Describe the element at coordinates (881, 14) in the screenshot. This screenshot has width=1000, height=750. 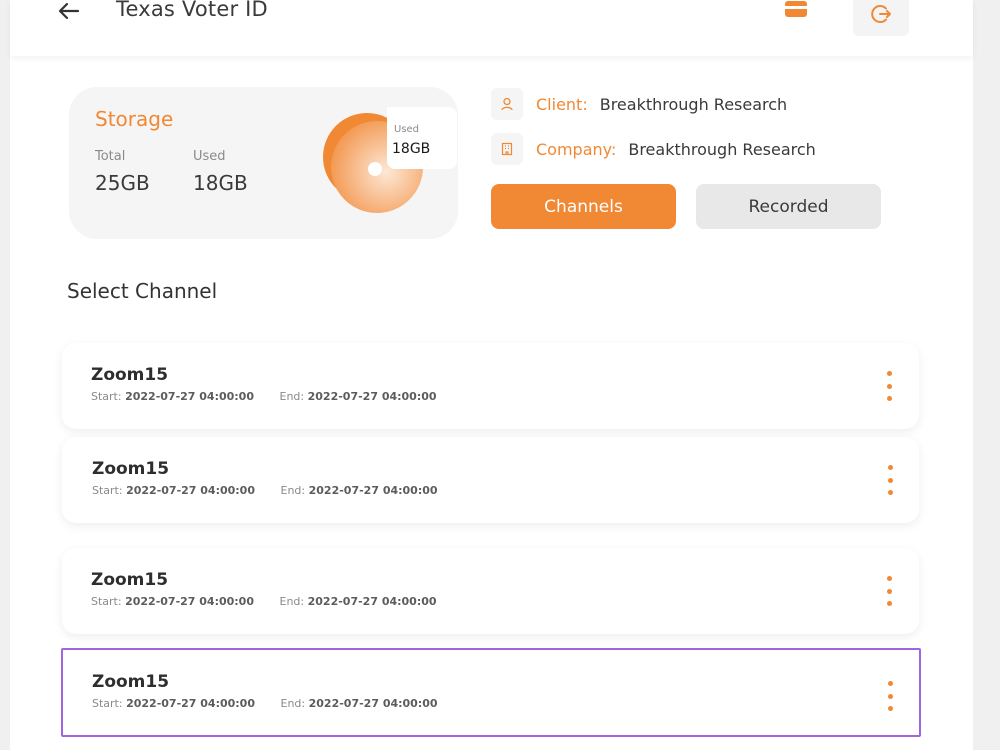
I see `logout-icon` at that location.